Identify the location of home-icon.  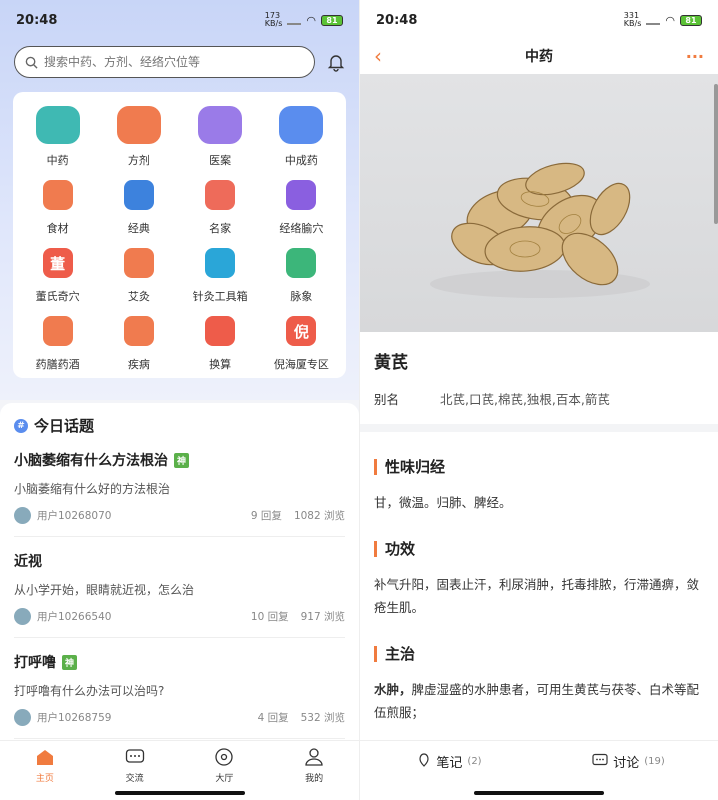
(45, 757).